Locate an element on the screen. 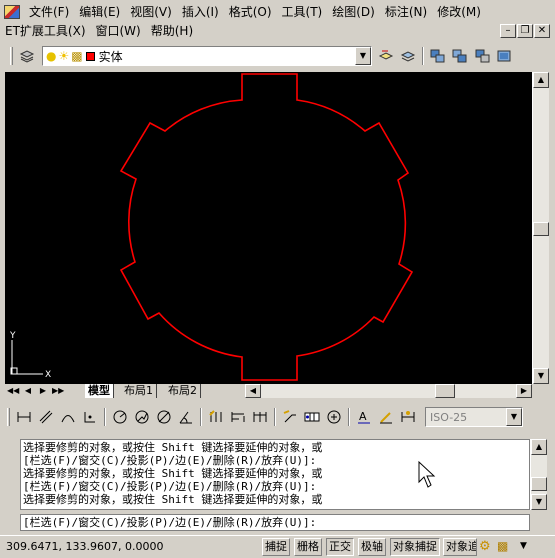 The width and height of the screenshot is (555, 558). scrollbar-thumb is located at coordinates (541, 229).